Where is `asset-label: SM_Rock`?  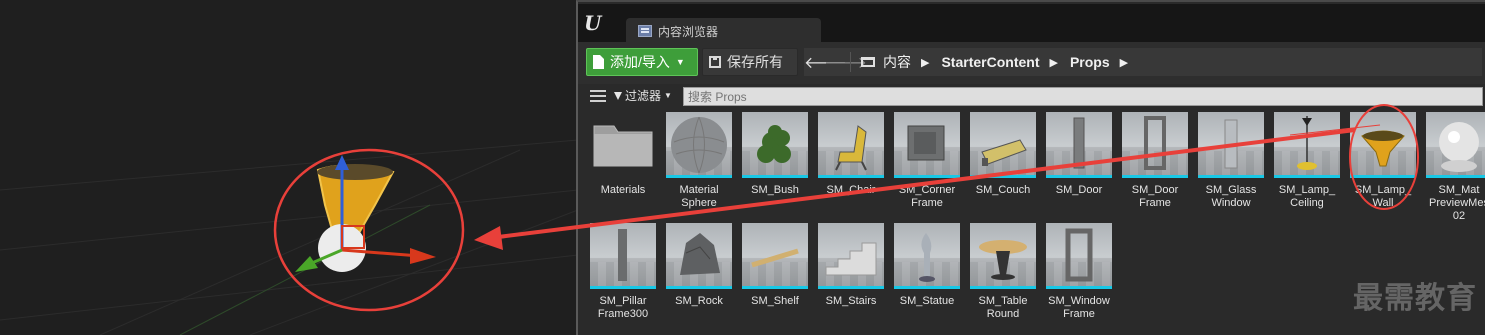
asset-label: SM_Rock is located at coordinates (699, 301).